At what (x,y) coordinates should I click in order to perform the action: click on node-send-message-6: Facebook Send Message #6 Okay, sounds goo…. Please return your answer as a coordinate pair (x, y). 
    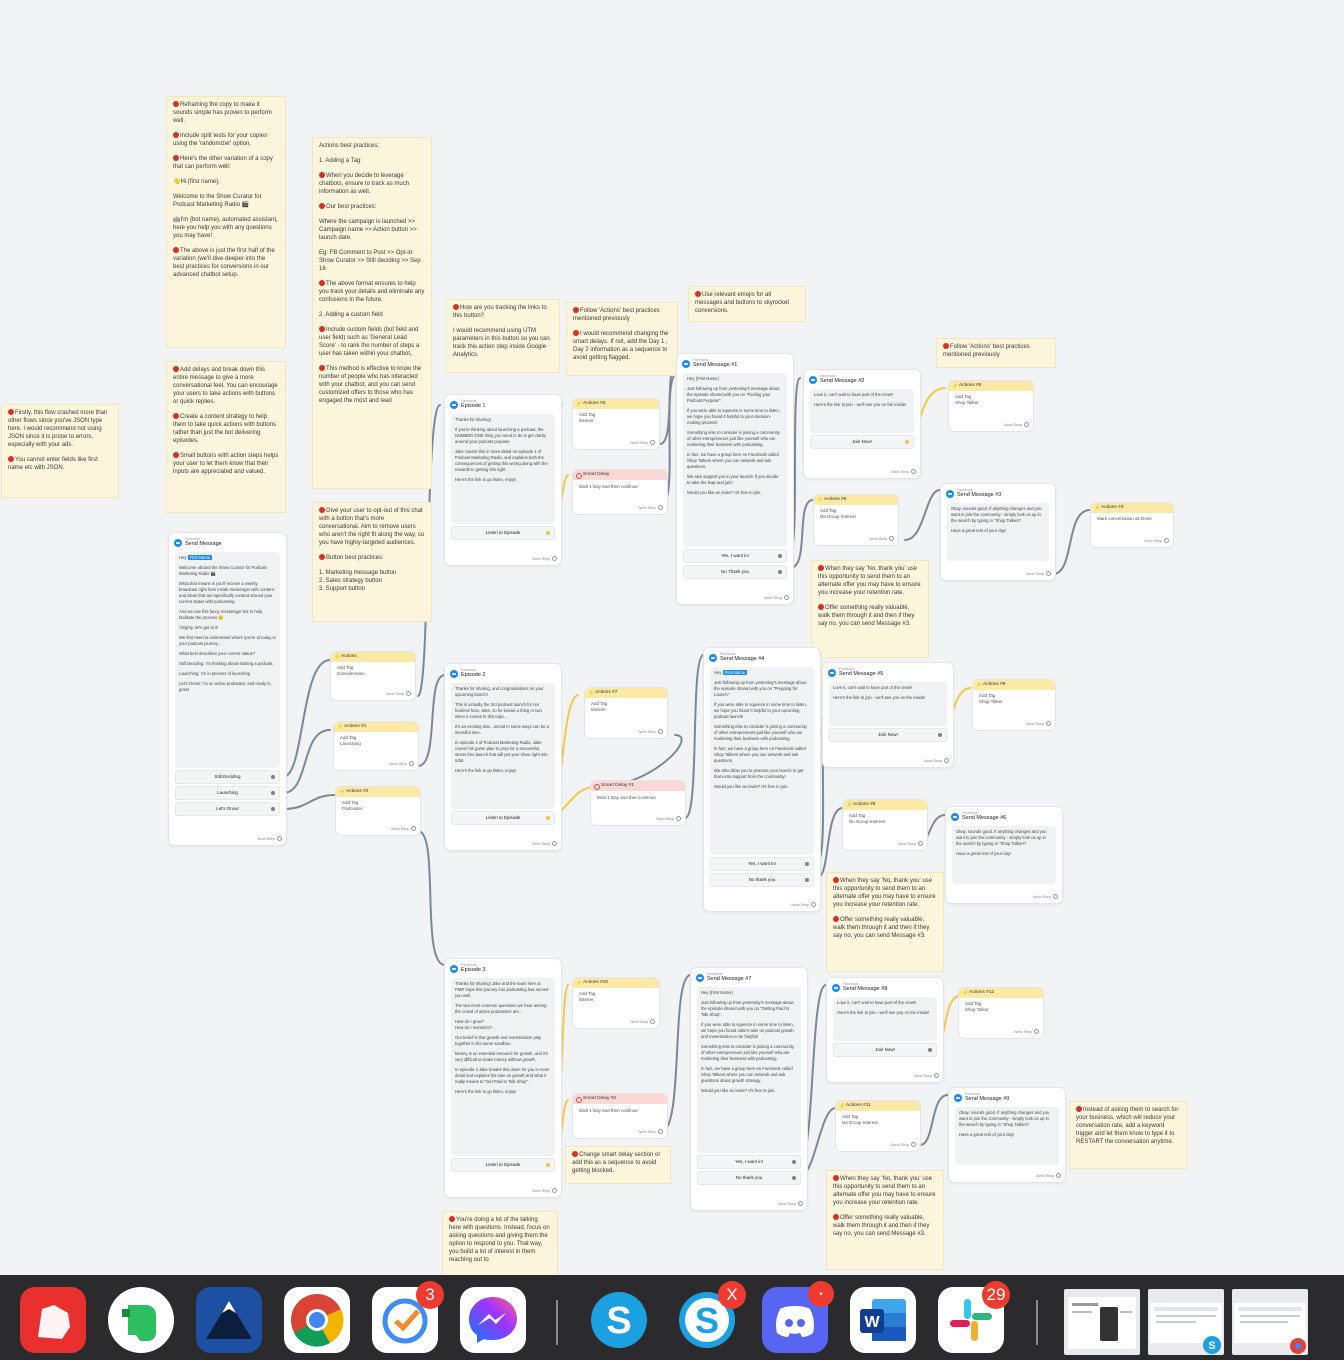
    Looking at the image, I should click on (1004, 855).